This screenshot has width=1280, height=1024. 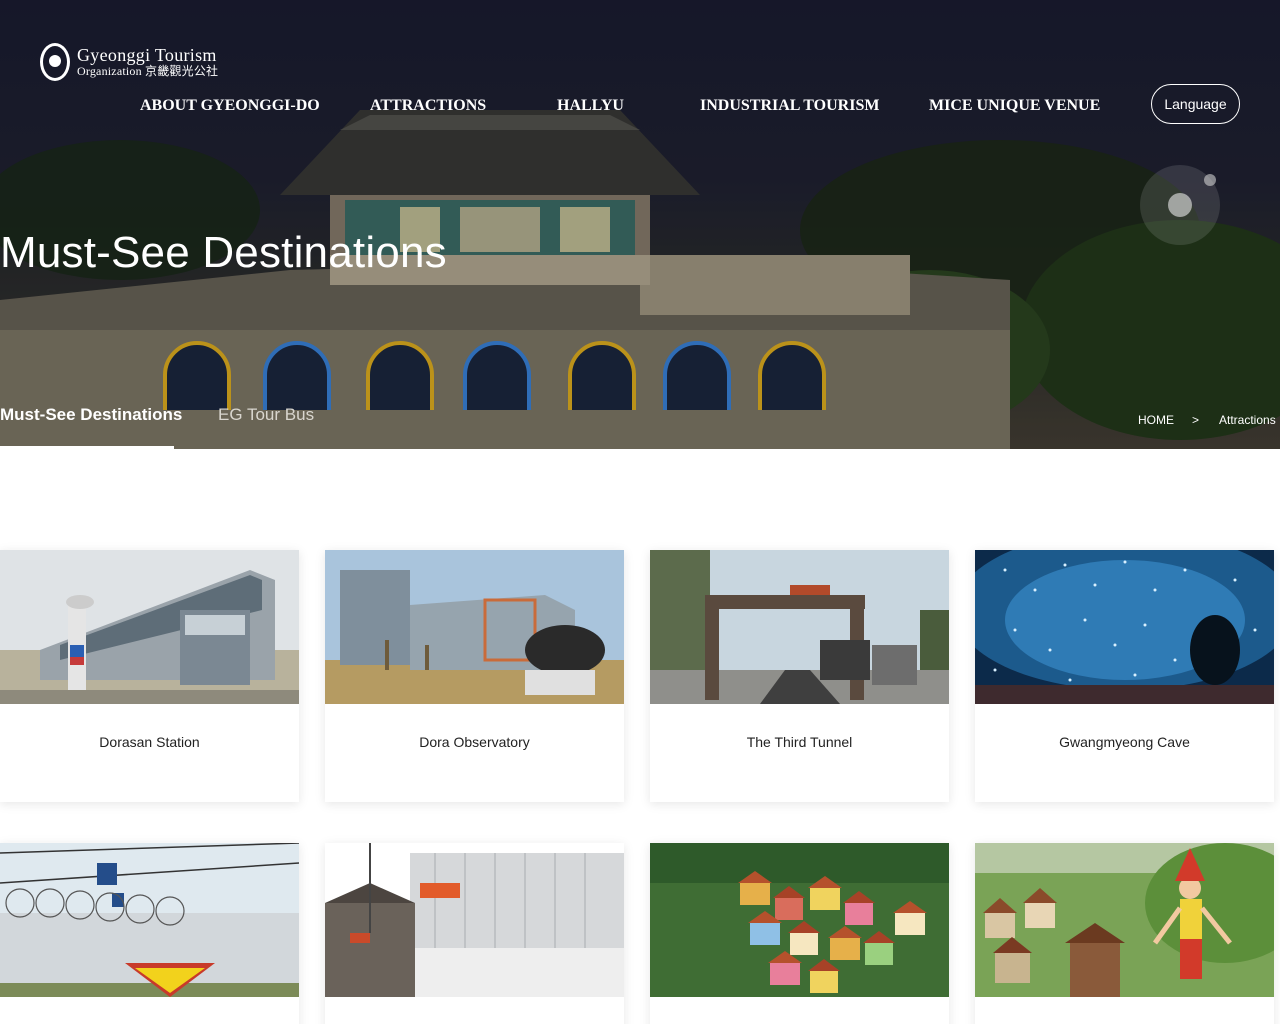 What do you see at coordinates (1124, 742) in the screenshot?
I see `card-title: Gwangmyeong Cave` at bounding box center [1124, 742].